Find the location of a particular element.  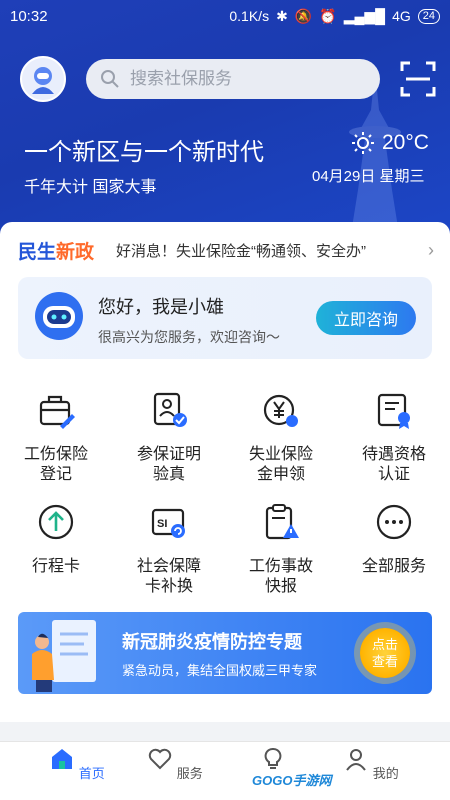

yen-coin-icon is located at coordinates (280, 410).